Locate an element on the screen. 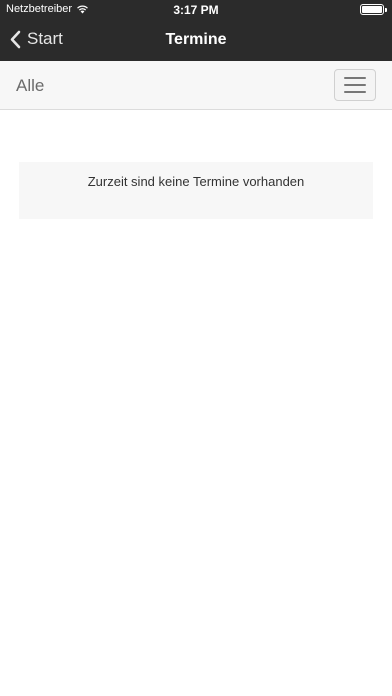 Image resolution: width=392 pixels, height=696 pixels. page-title: Termine is located at coordinates (196, 39).